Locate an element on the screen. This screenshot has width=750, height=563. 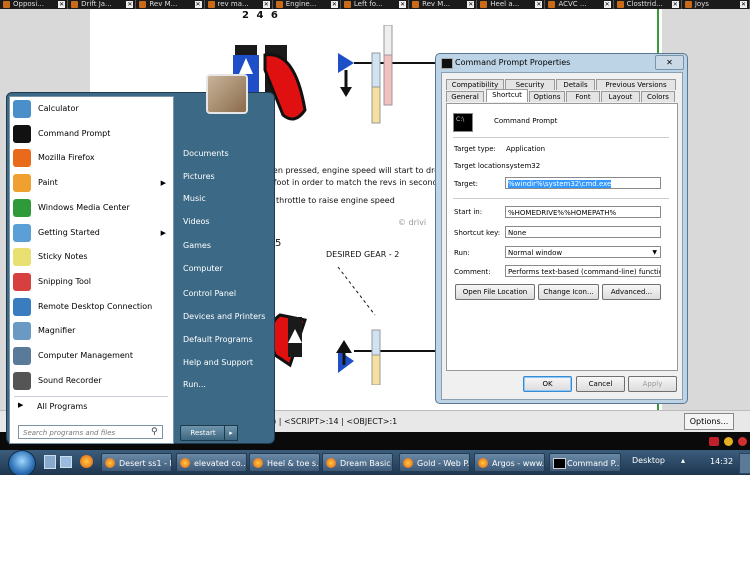
dialog-tab: General is located at coordinates (465, 96).